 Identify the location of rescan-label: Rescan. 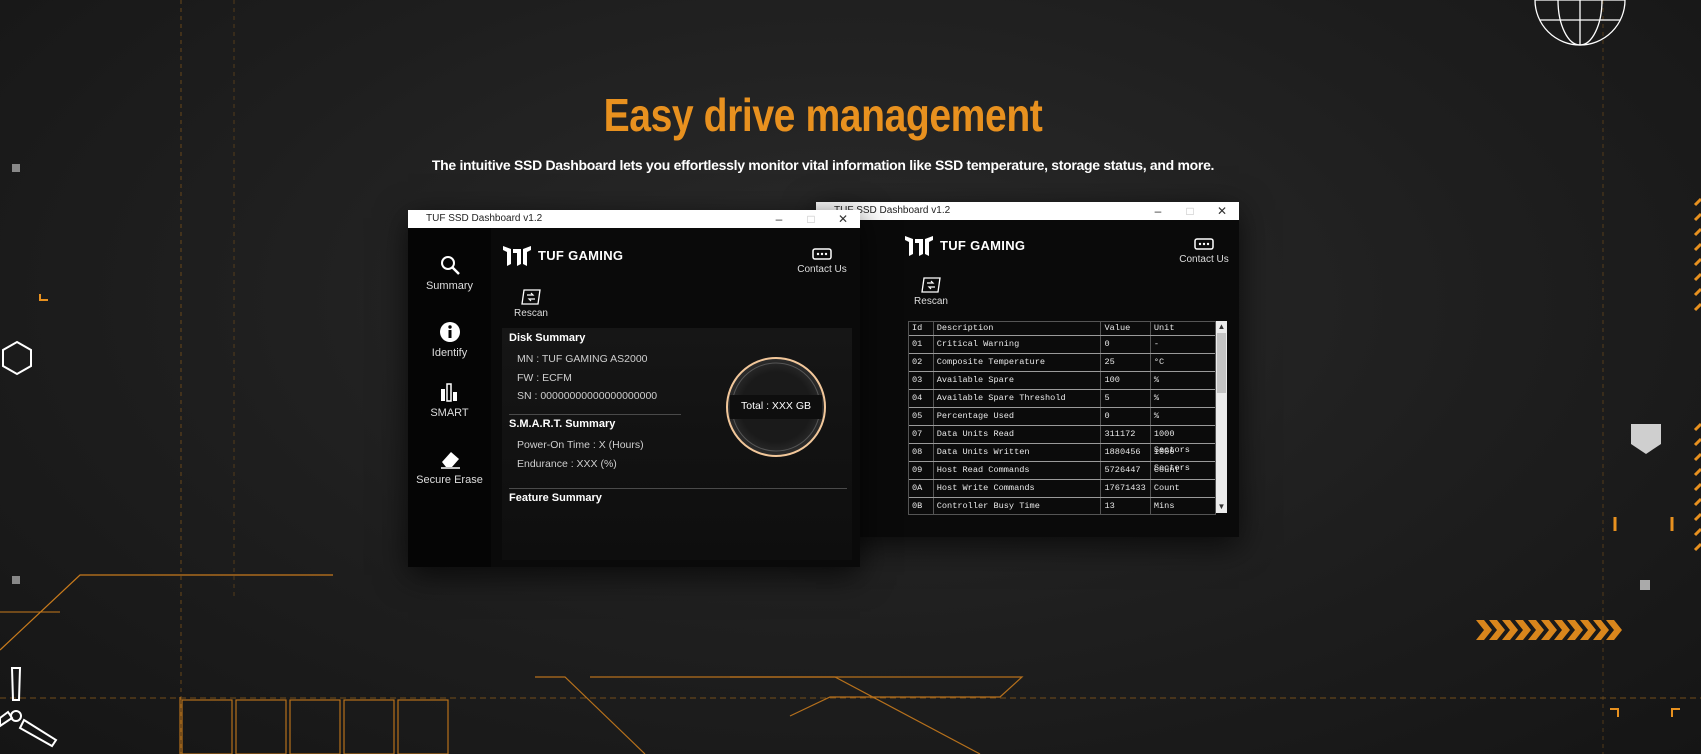
(531, 313).